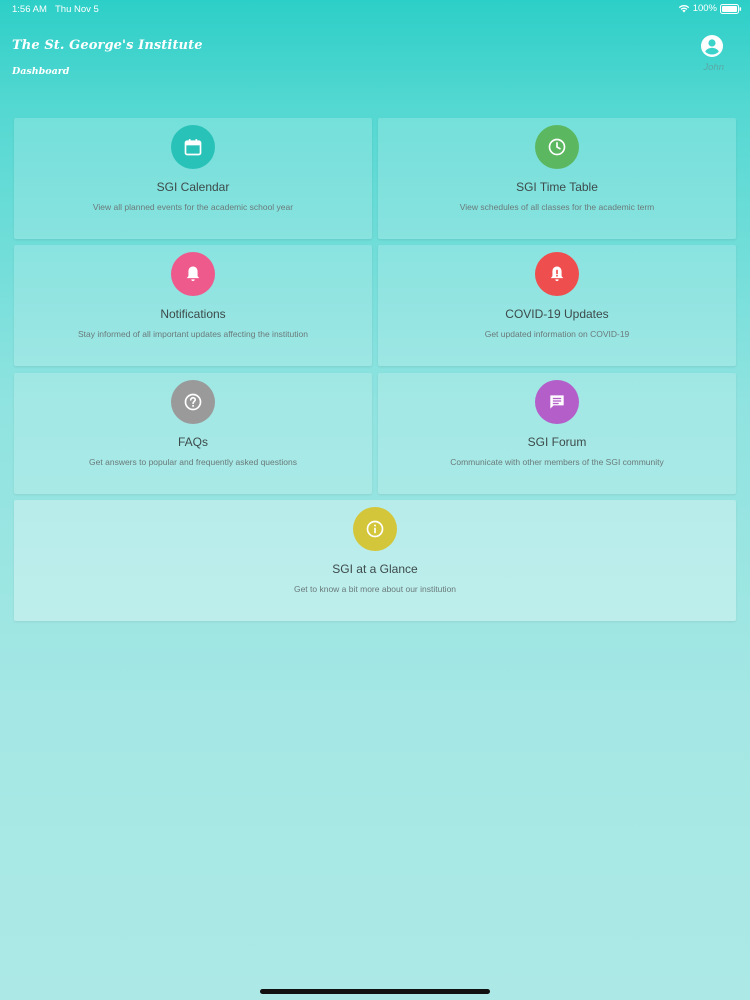 This screenshot has height=1000, width=750. I want to click on chat-icon, so click(557, 402).